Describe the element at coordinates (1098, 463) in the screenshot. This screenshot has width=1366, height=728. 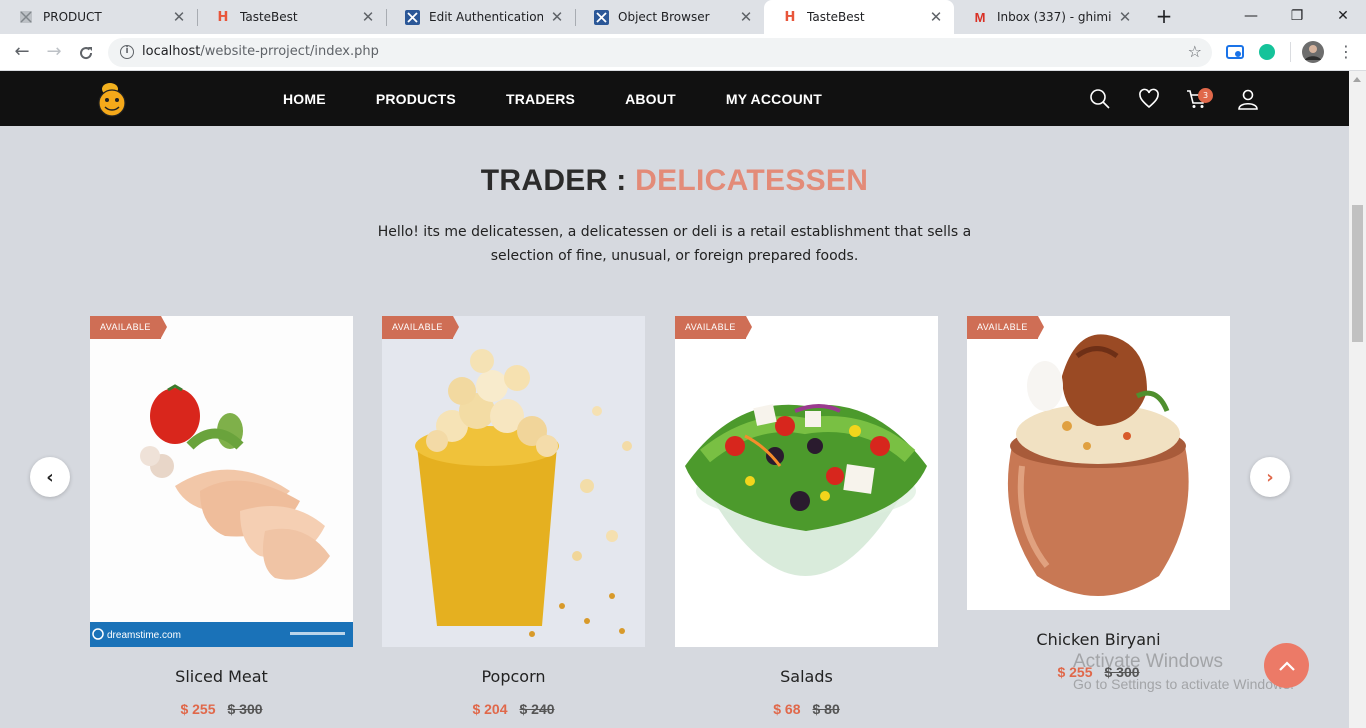
I see `biryani-image` at that location.